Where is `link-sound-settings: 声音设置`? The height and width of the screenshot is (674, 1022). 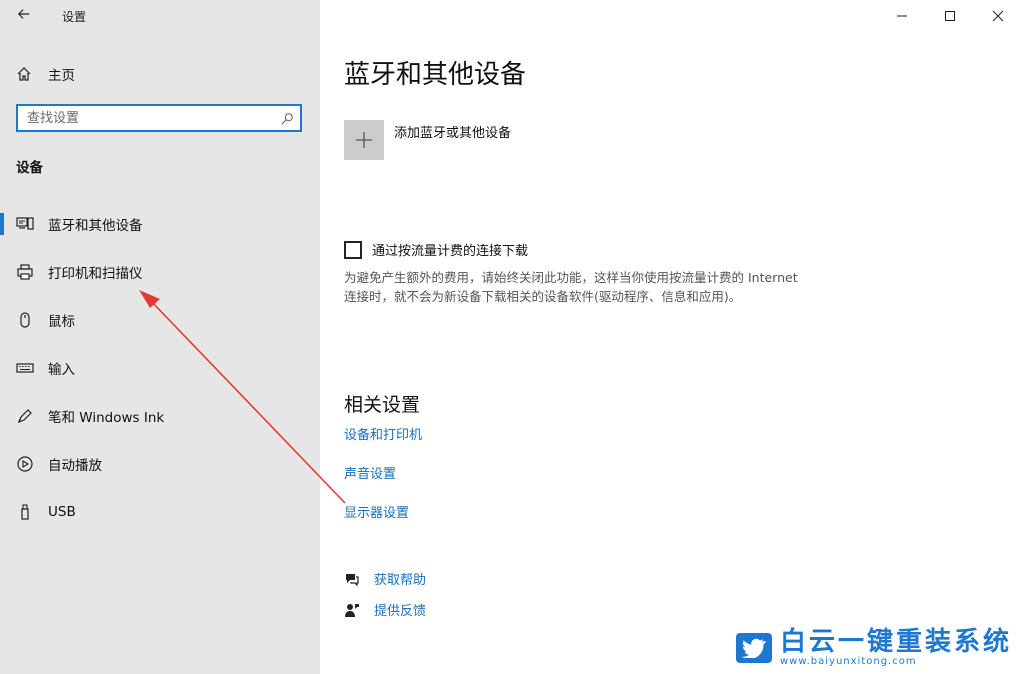 link-sound-settings: 声音设置 is located at coordinates (370, 472).